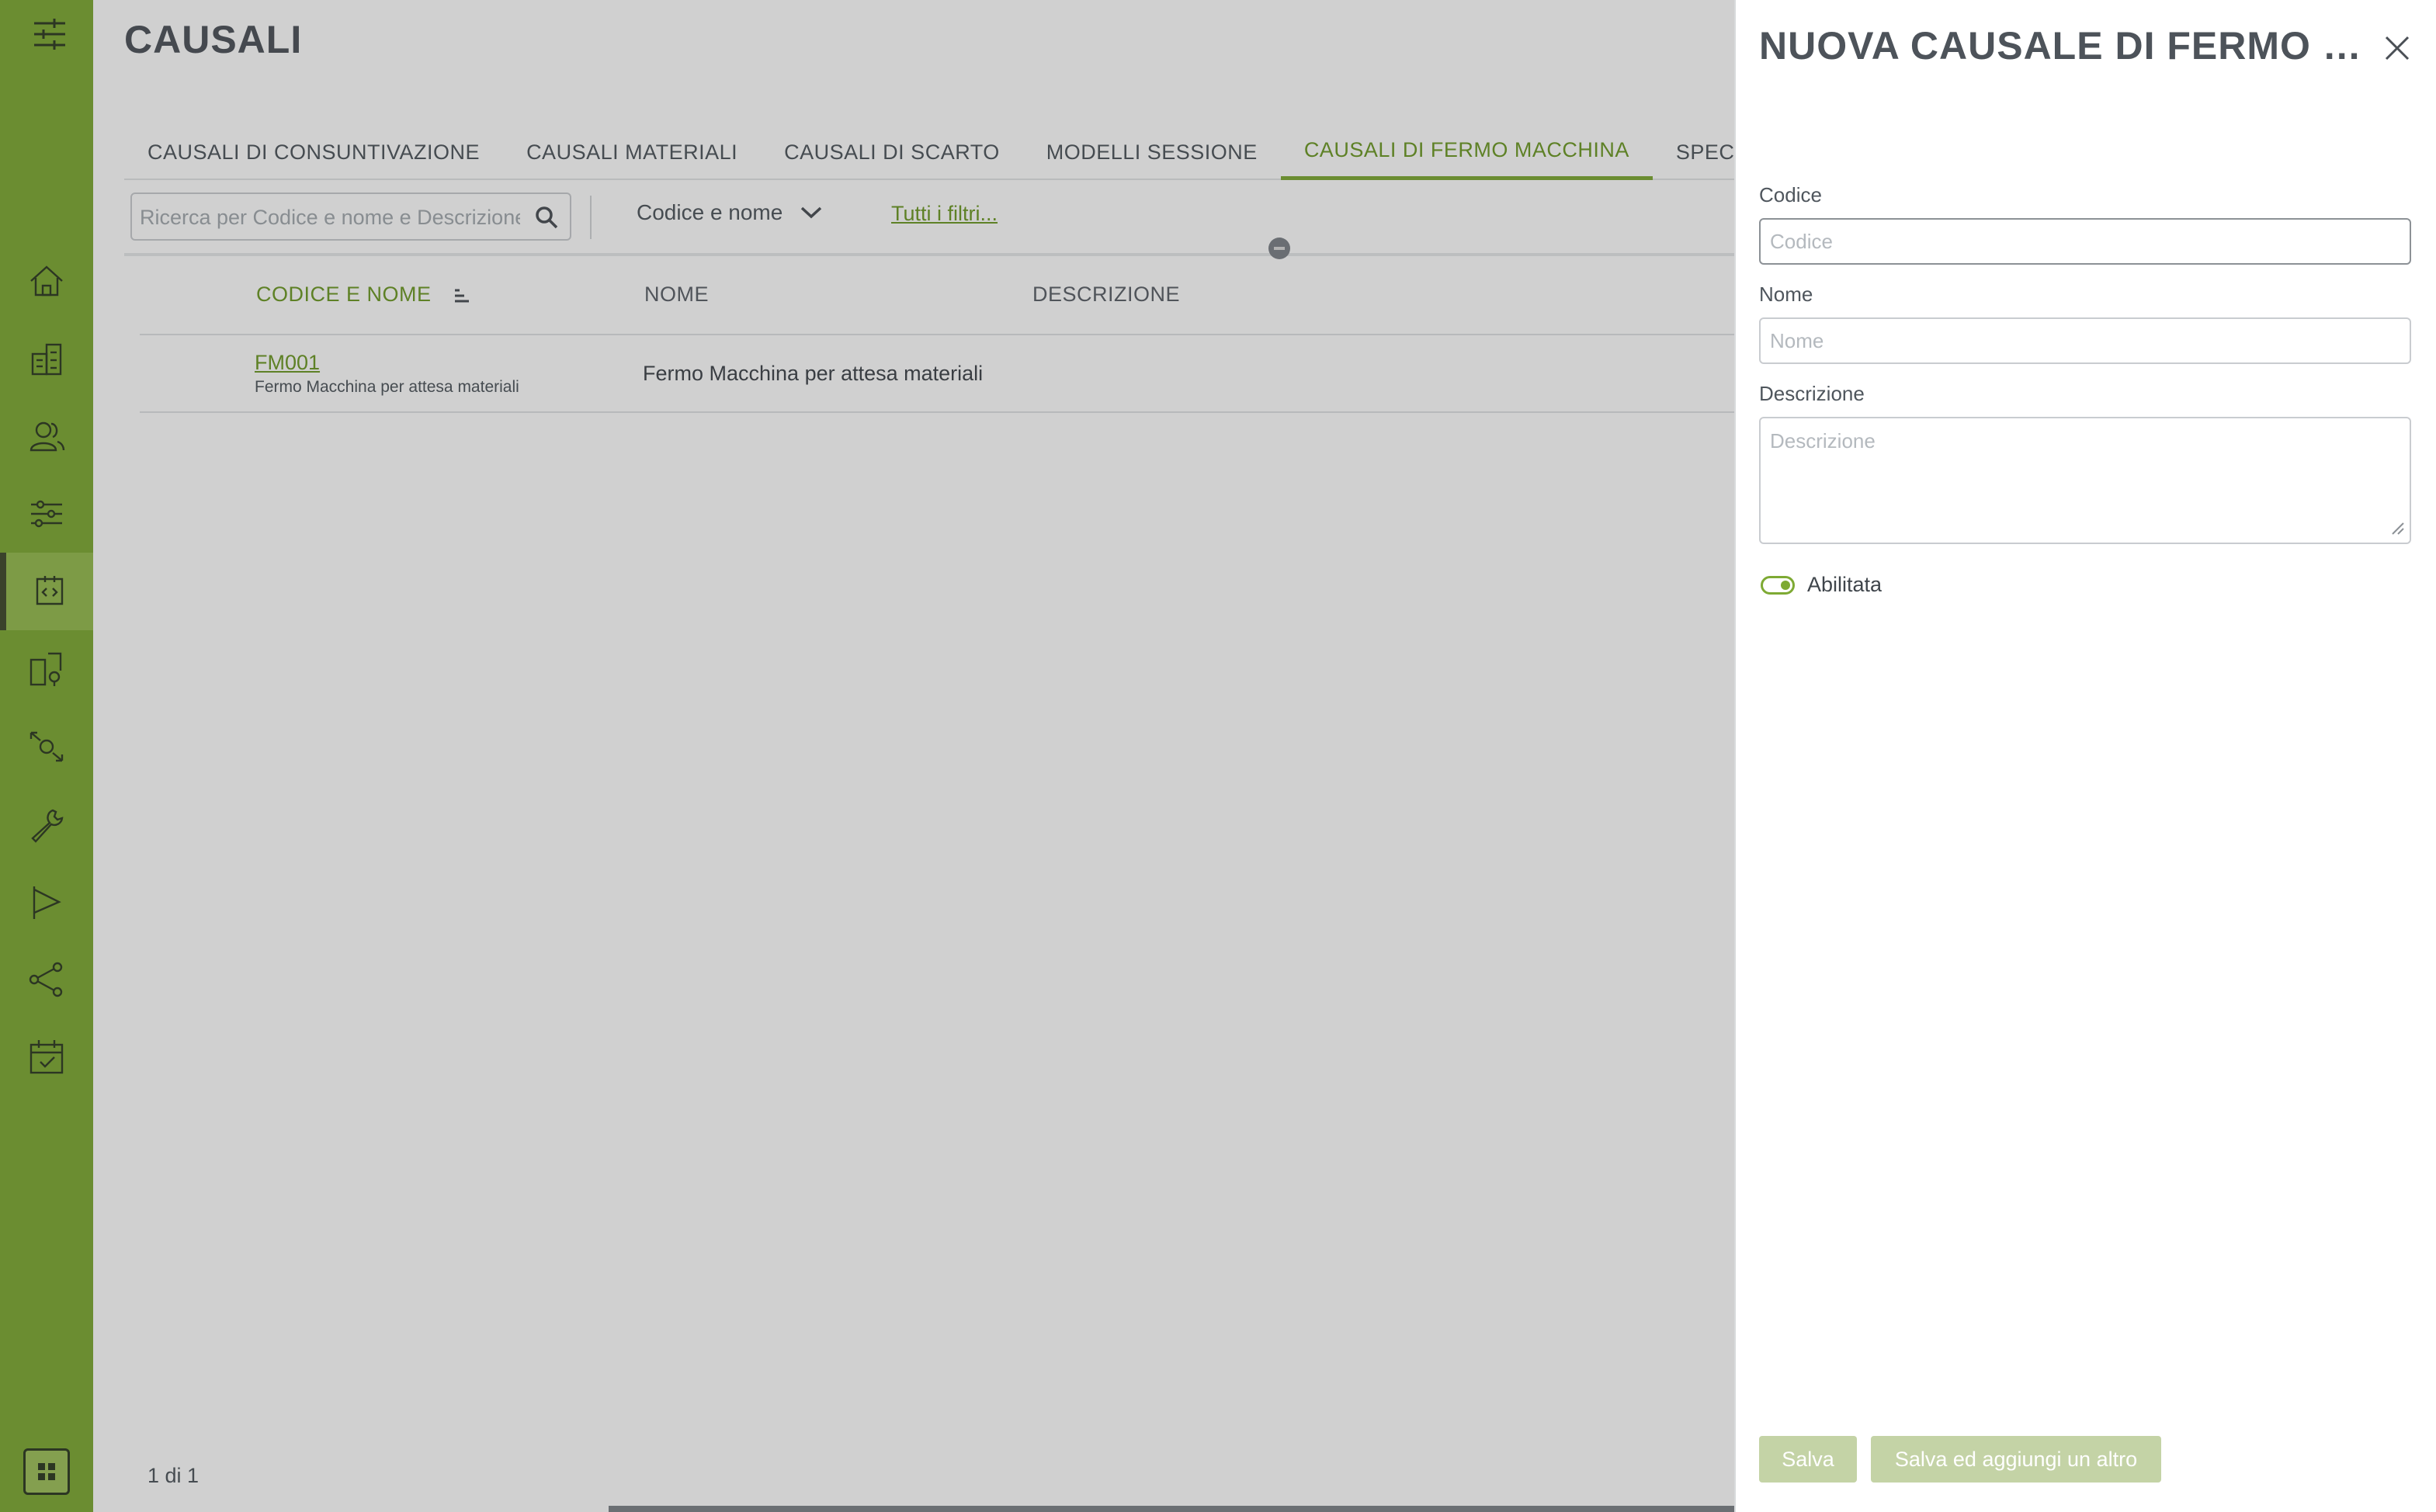  I want to click on name-field-label: Nome, so click(1786, 294).